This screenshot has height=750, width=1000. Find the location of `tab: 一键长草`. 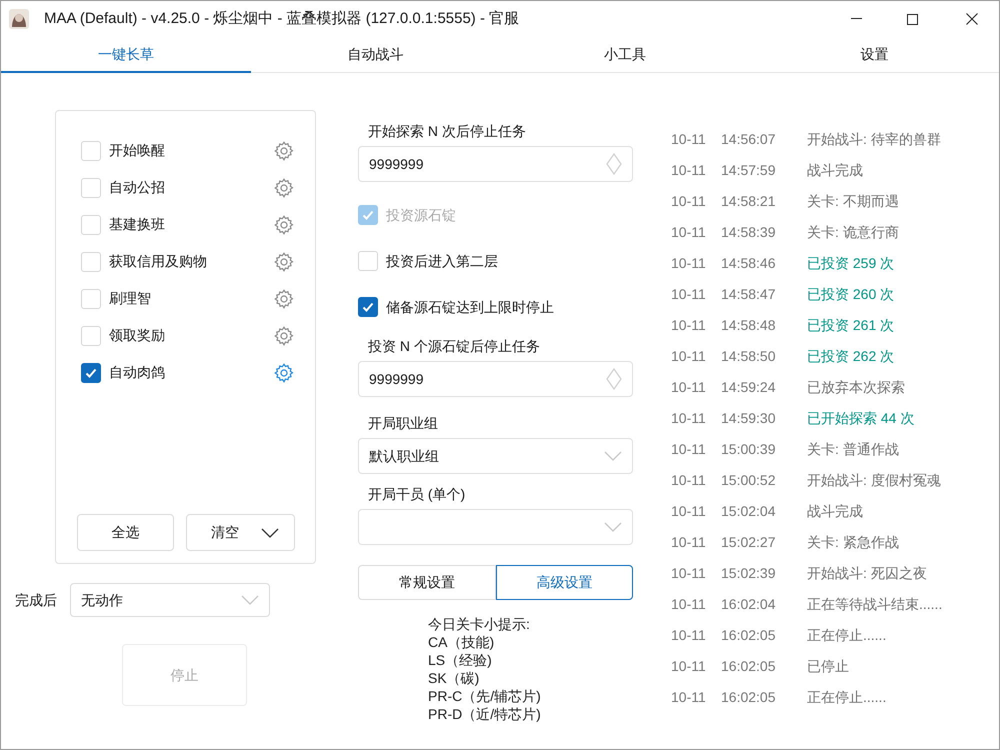

tab: 一键长草 is located at coordinates (125, 55).